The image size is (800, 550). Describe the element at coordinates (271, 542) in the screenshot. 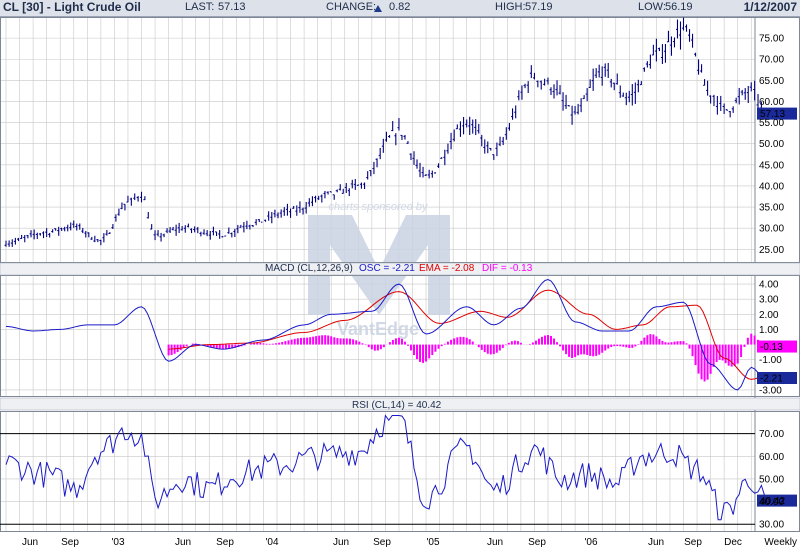

I see `x-tick-label: '04` at that location.